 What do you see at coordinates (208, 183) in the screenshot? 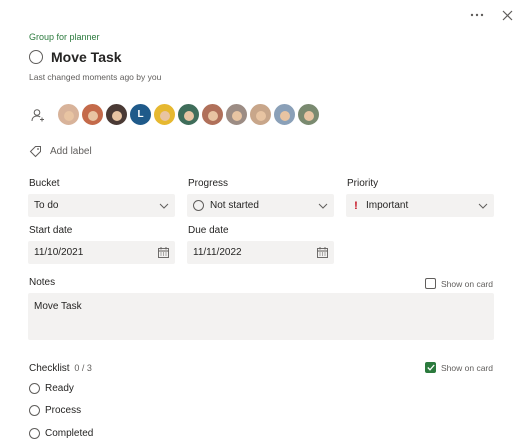
I see `progress-label: Progress` at bounding box center [208, 183].